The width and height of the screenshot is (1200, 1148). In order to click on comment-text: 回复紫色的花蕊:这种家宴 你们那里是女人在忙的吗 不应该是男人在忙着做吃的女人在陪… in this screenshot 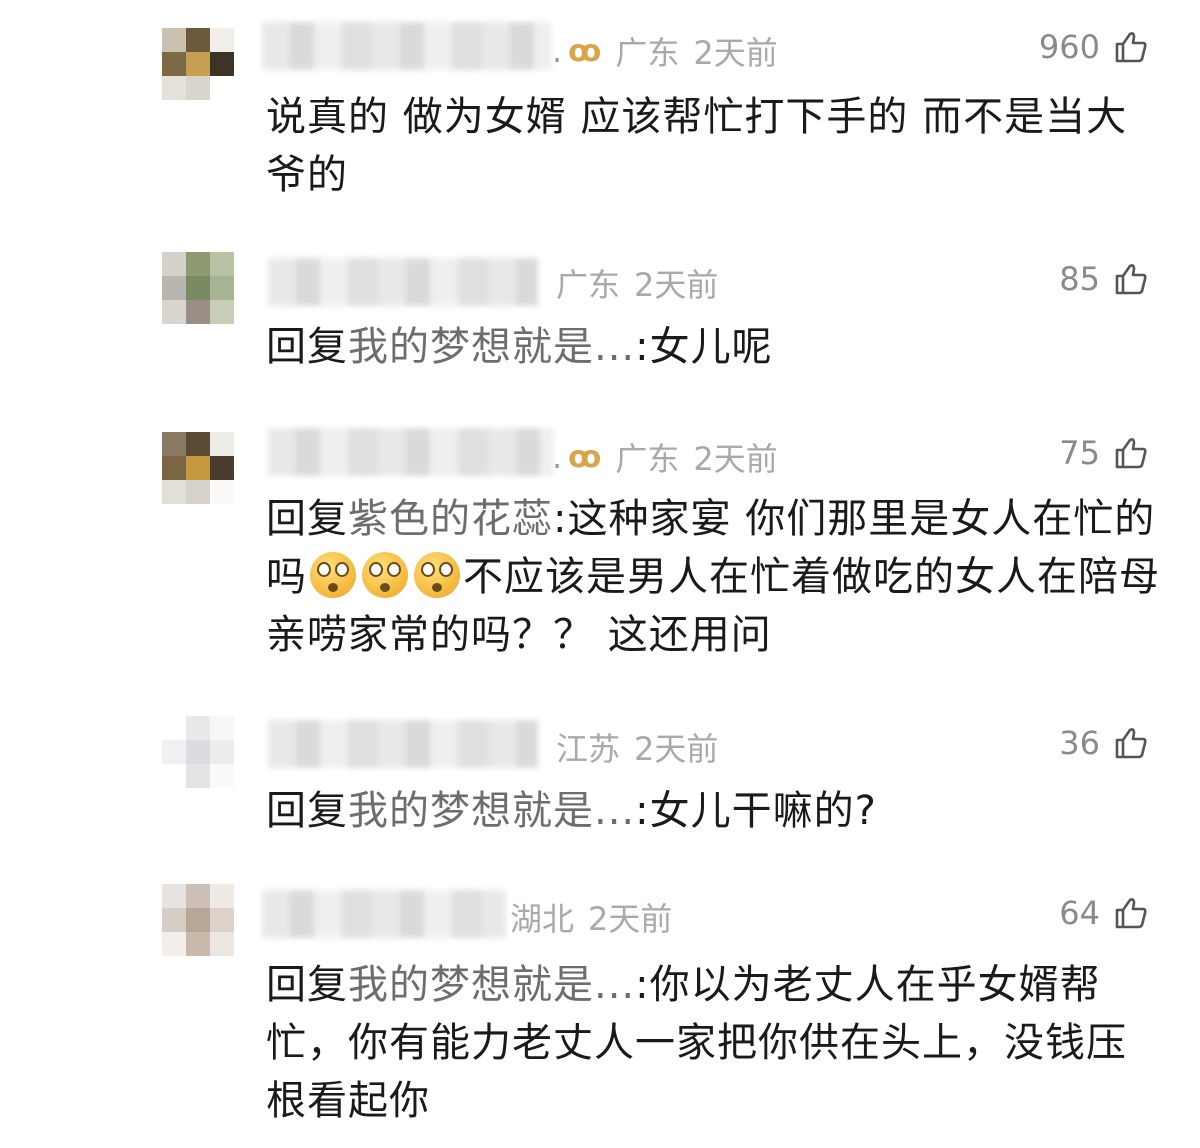, I will do `click(716, 577)`.